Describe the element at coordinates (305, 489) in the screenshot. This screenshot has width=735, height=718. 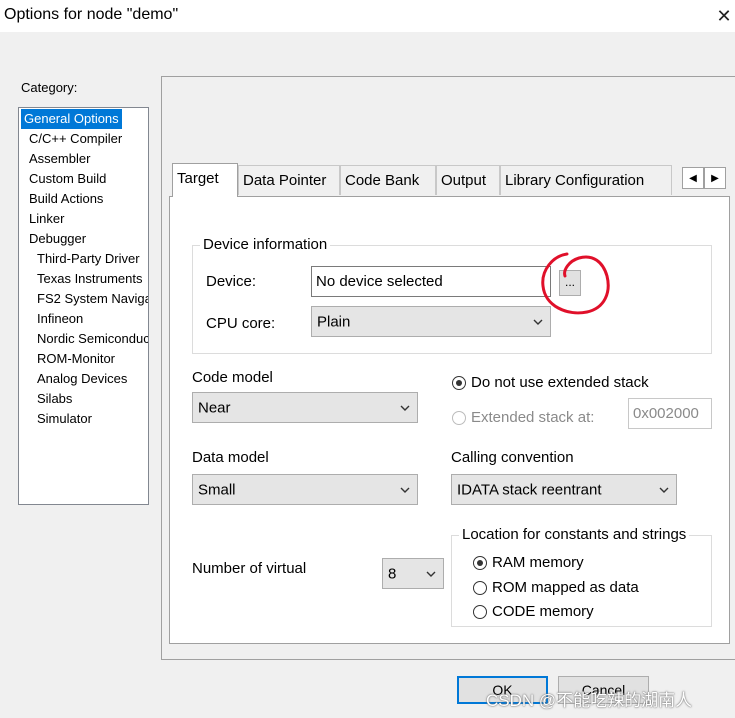
I see `data-model-select: Small` at that location.